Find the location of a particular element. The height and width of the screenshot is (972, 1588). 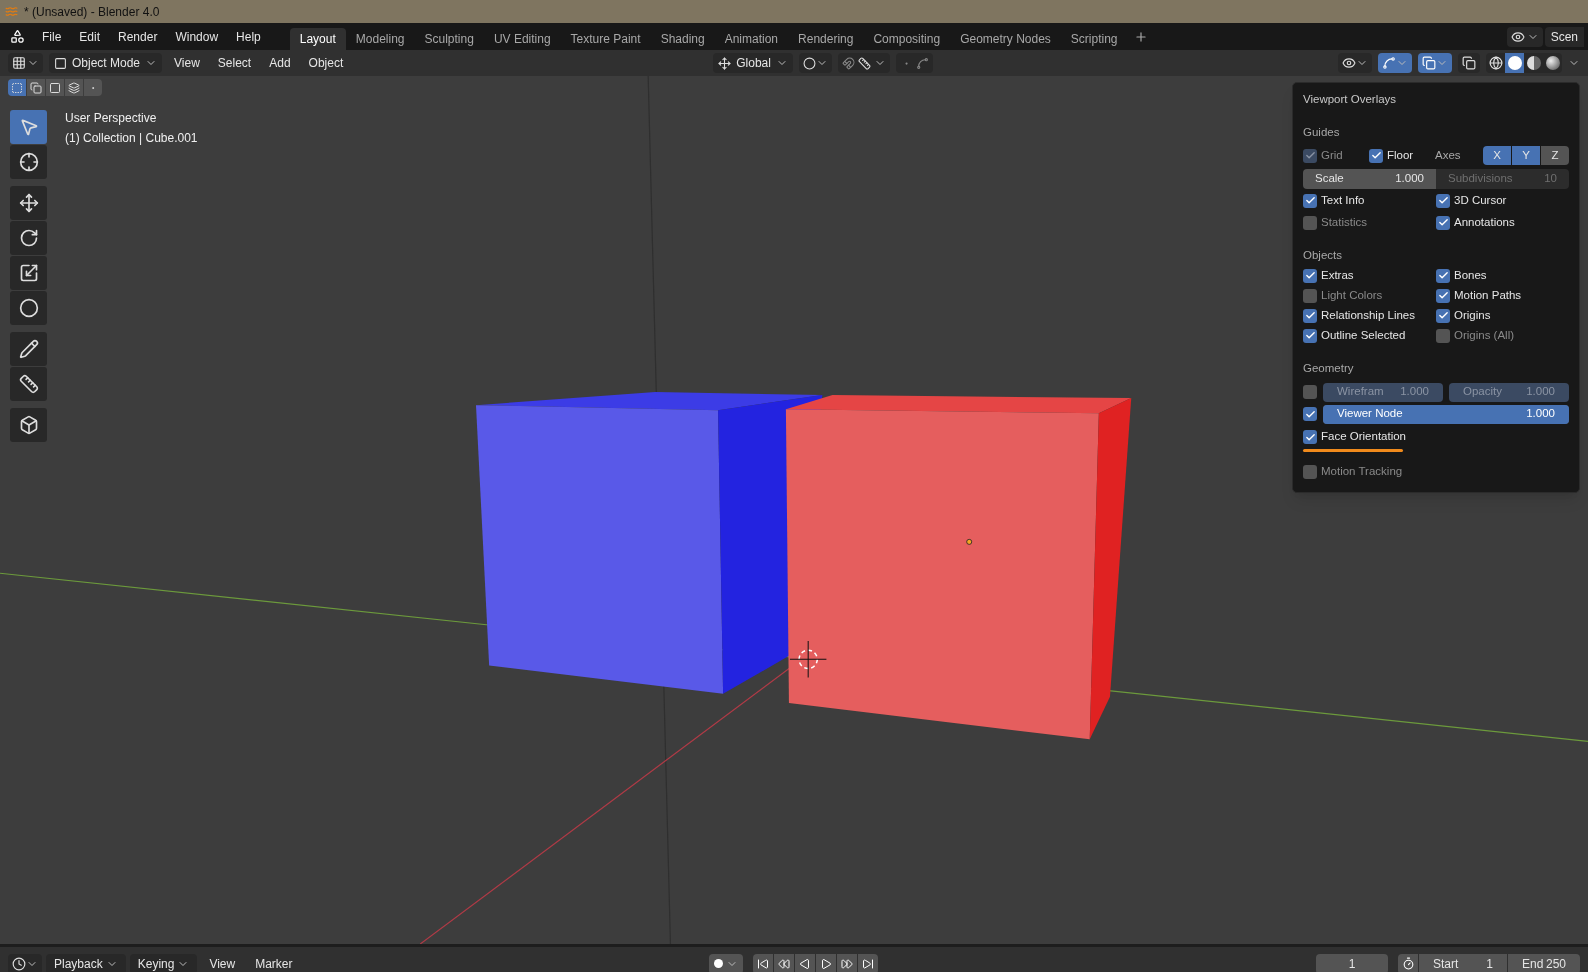

scene-field: Scen is located at coordinates (1564, 36).